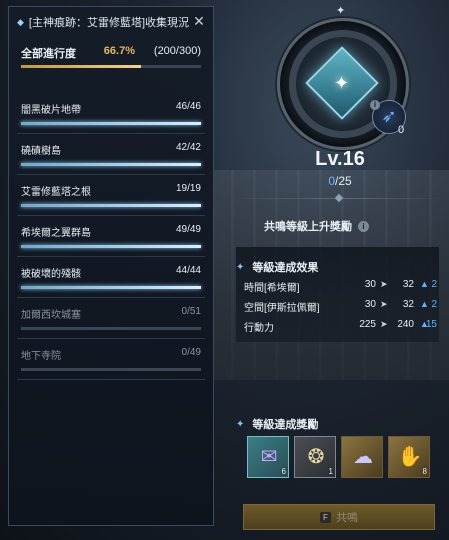 This screenshot has height=540, width=449. I want to click on effect-name: 時間[希埃爾], so click(272, 288).